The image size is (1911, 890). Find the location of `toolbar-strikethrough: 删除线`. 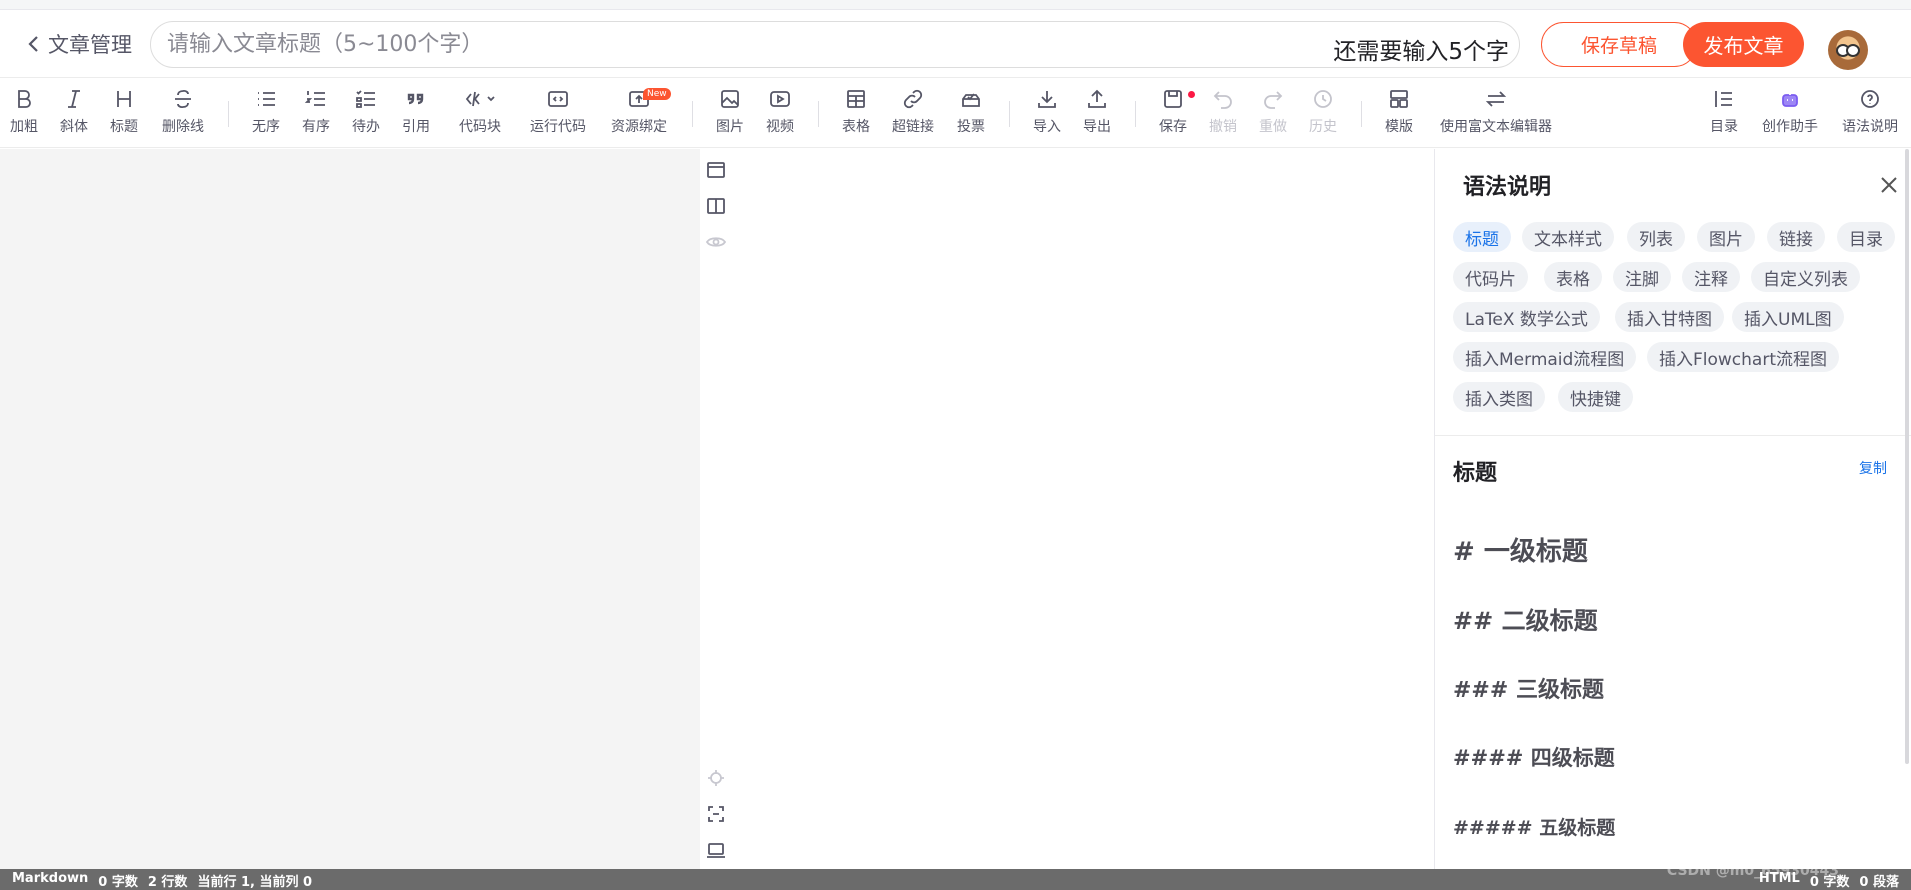

toolbar-strikethrough: 删除线 is located at coordinates (183, 114).